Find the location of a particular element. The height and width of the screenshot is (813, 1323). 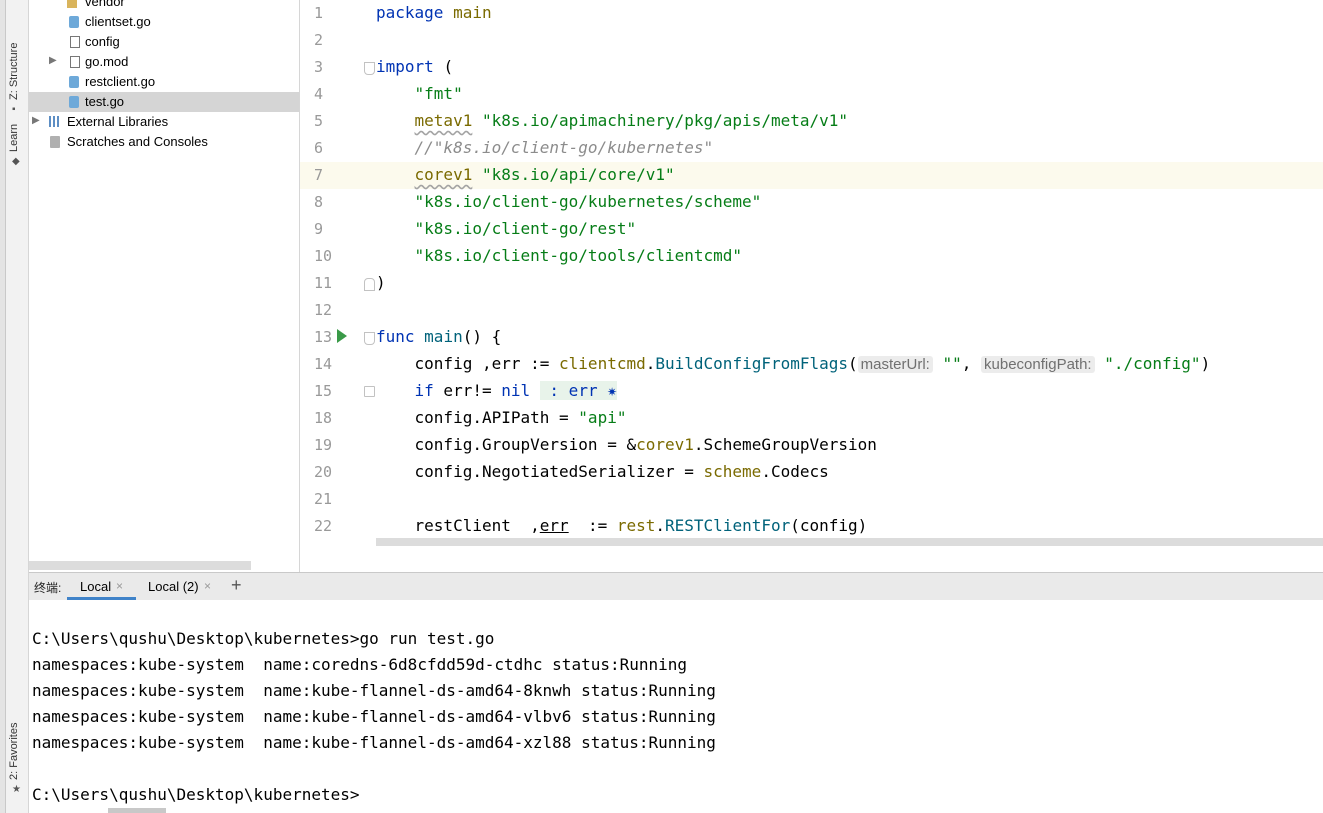

library-icon is located at coordinates (54, 121).